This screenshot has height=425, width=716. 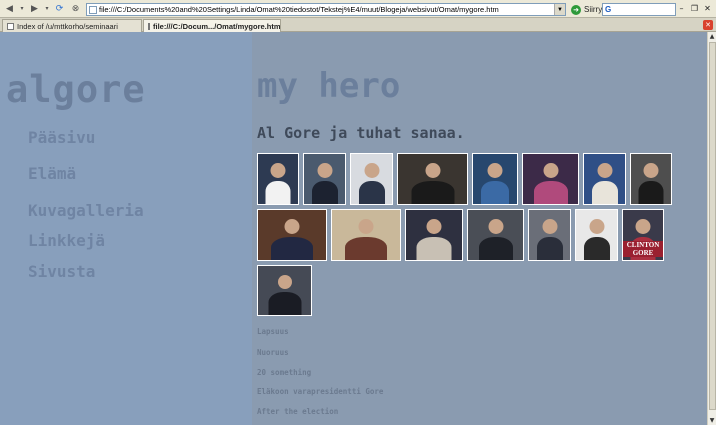 What do you see at coordinates (76, 89) in the screenshot?
I see `site-title: algore` at bounding box center [76, 89].